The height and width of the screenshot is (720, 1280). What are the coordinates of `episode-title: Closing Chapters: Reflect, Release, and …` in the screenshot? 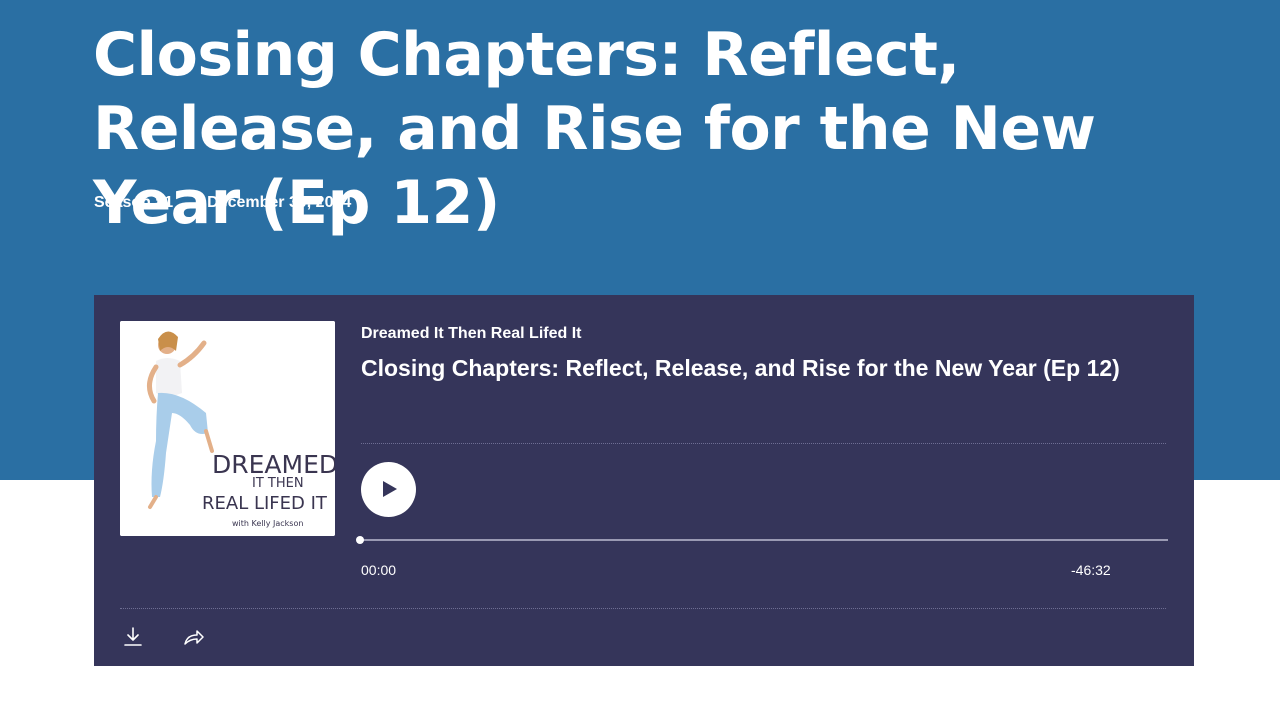 It's located at (740, 368).